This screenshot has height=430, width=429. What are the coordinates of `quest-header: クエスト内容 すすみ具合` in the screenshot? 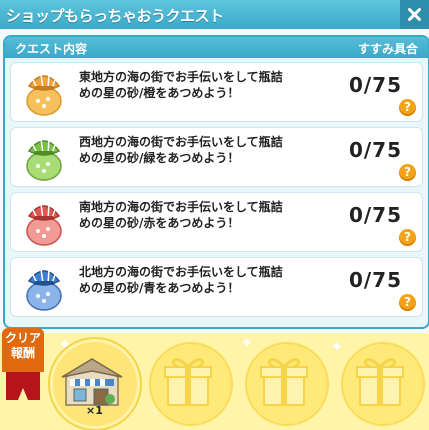 It's located at (216, 47).